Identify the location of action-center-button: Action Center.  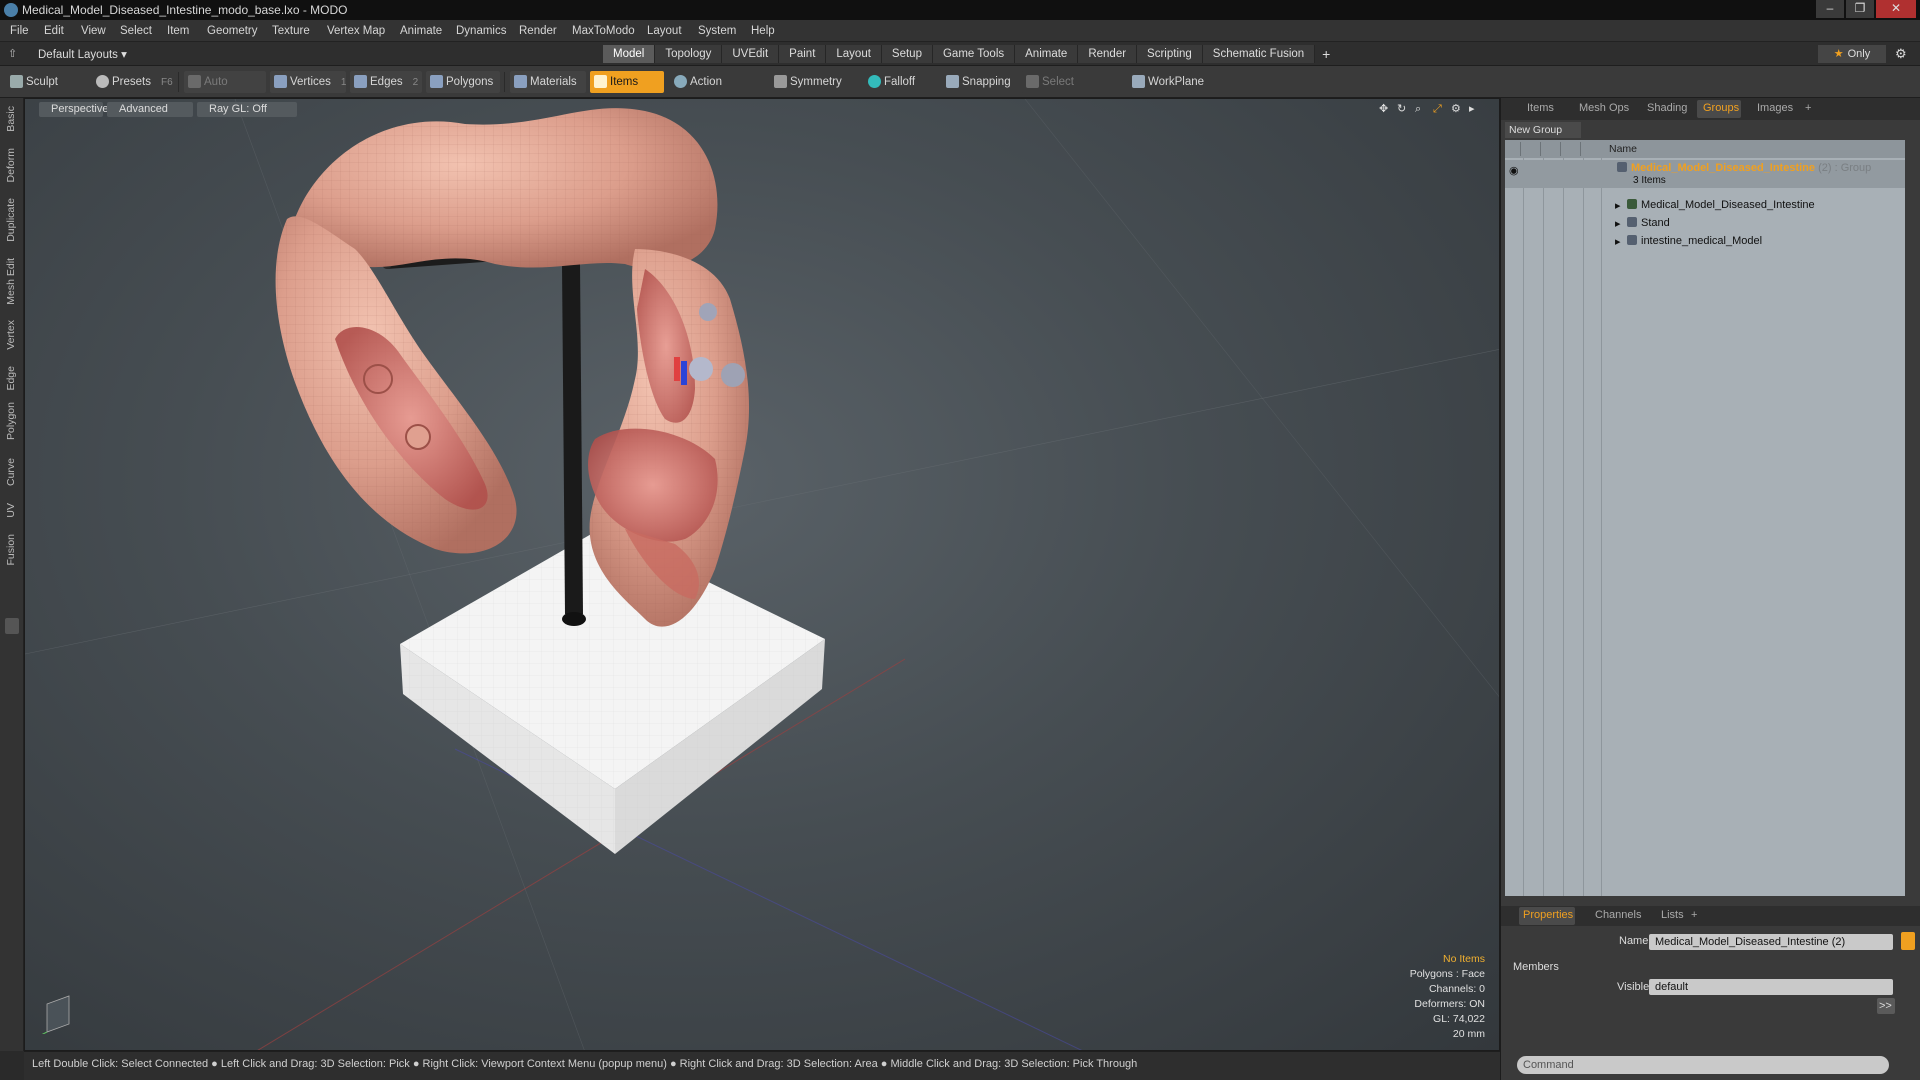
(717, 90).